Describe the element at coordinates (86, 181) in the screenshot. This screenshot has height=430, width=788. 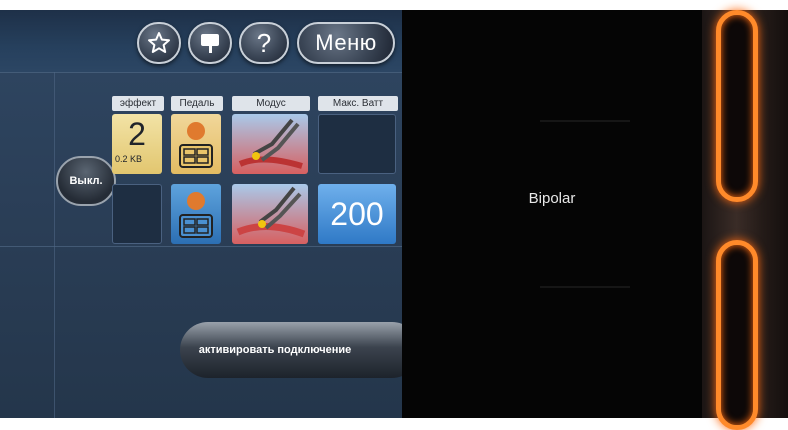
I see `off-button: Выкл.` at that location.